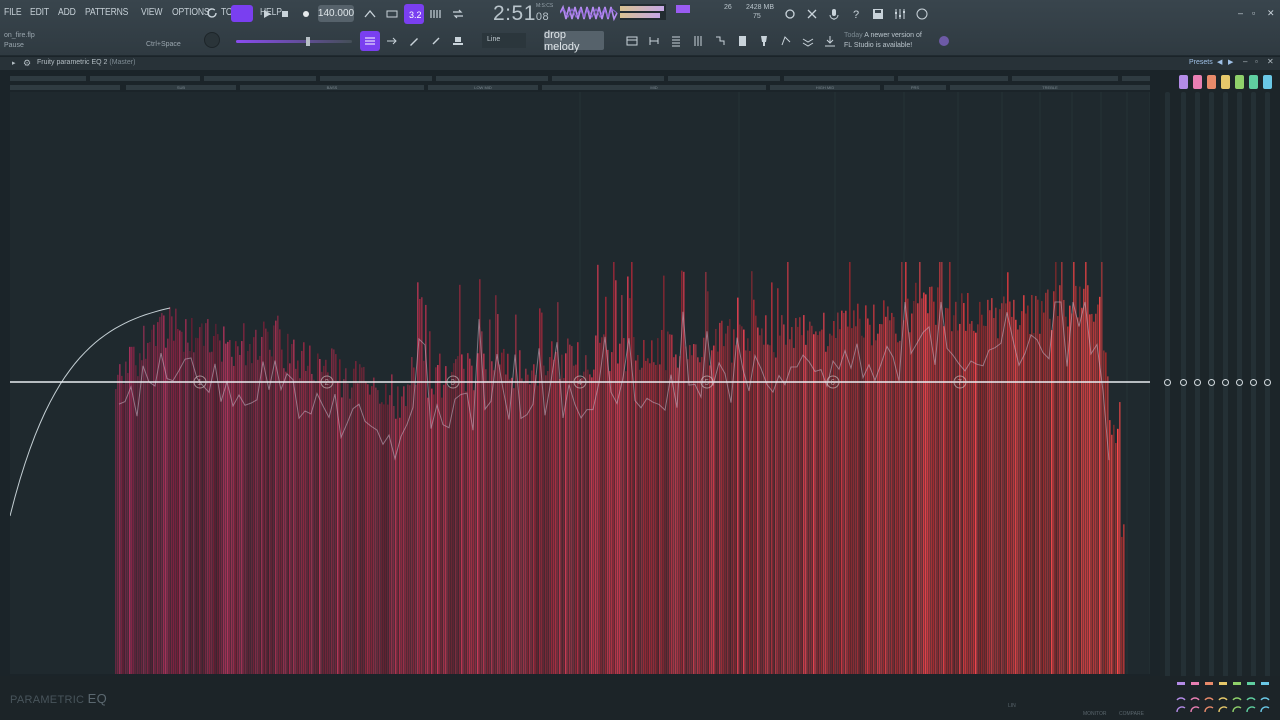 The height and width of the screenshot is (720, 1280). Describe the element at coordinates (676, 41) in the screenshot. I see `piano-roll-icon` at that location.